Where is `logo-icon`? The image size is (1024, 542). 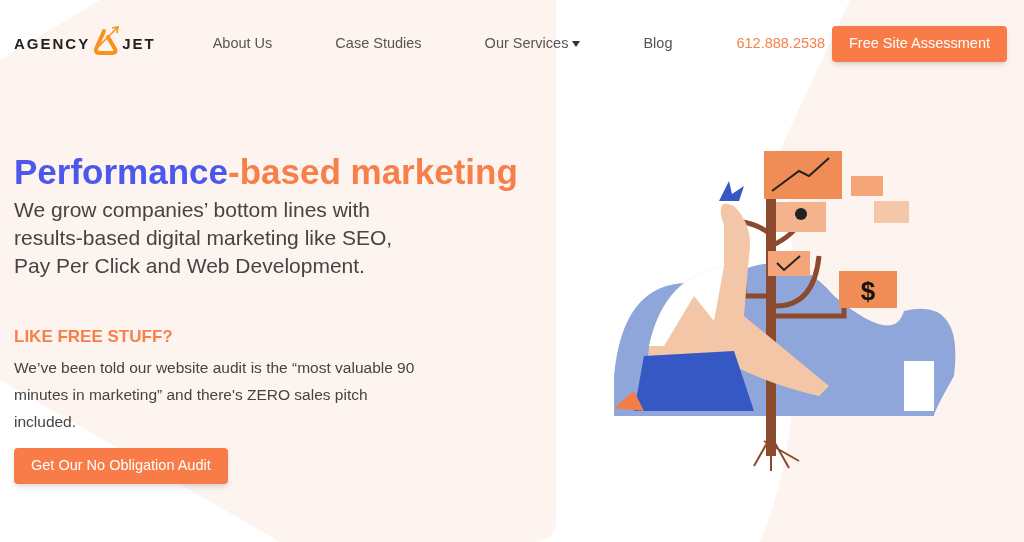
logo-icon is located at coordinates (106, 40).